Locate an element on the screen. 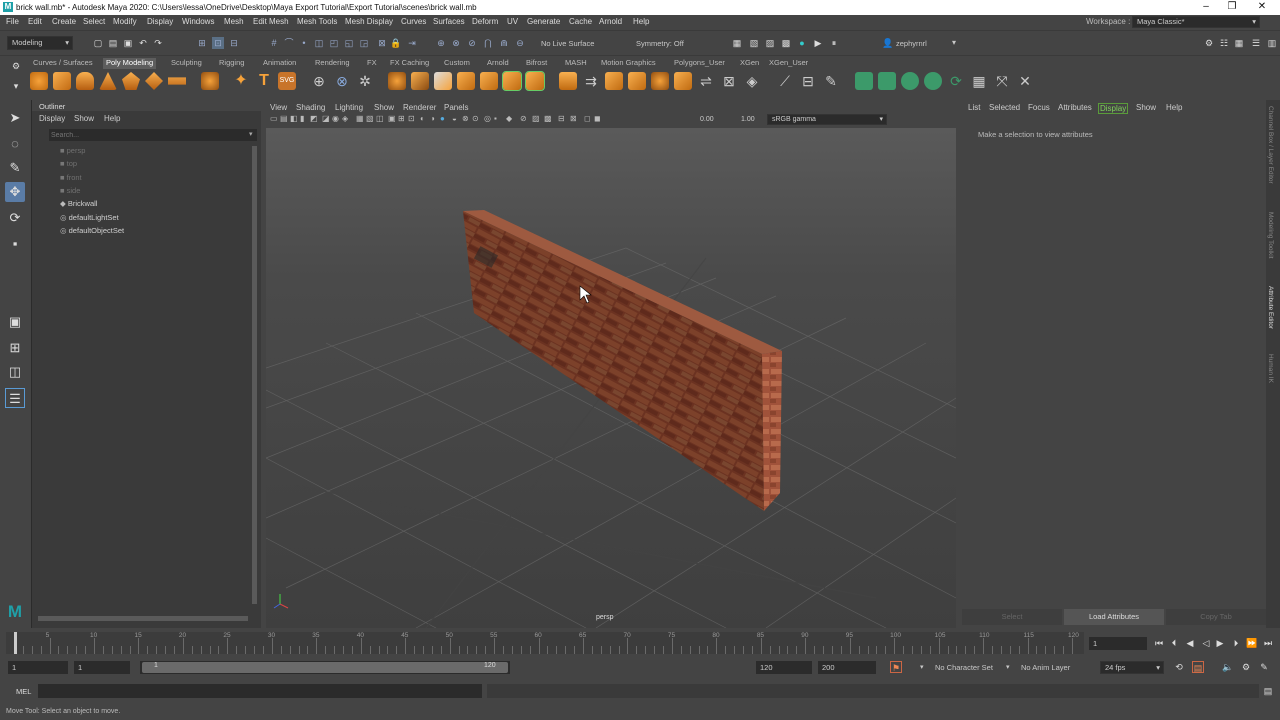 This screenshot has height=720, width=1280. poly-cone-icon is located at coordinates (108, 81).